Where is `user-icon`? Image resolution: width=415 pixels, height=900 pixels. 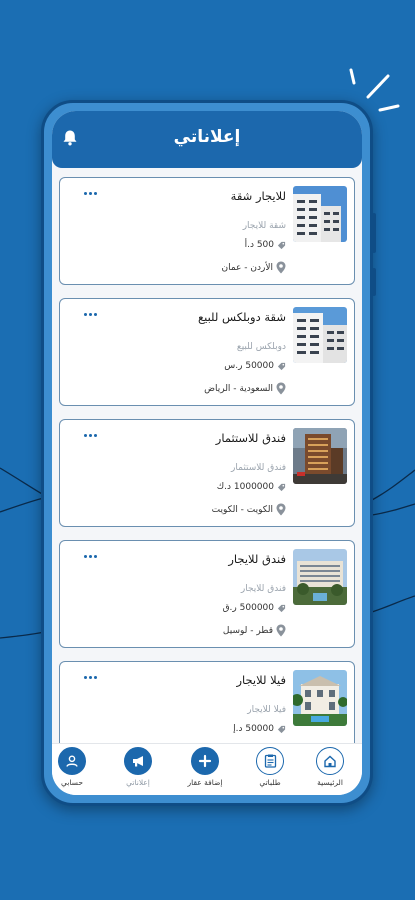 user-icon is located at coordinates (72, 761).